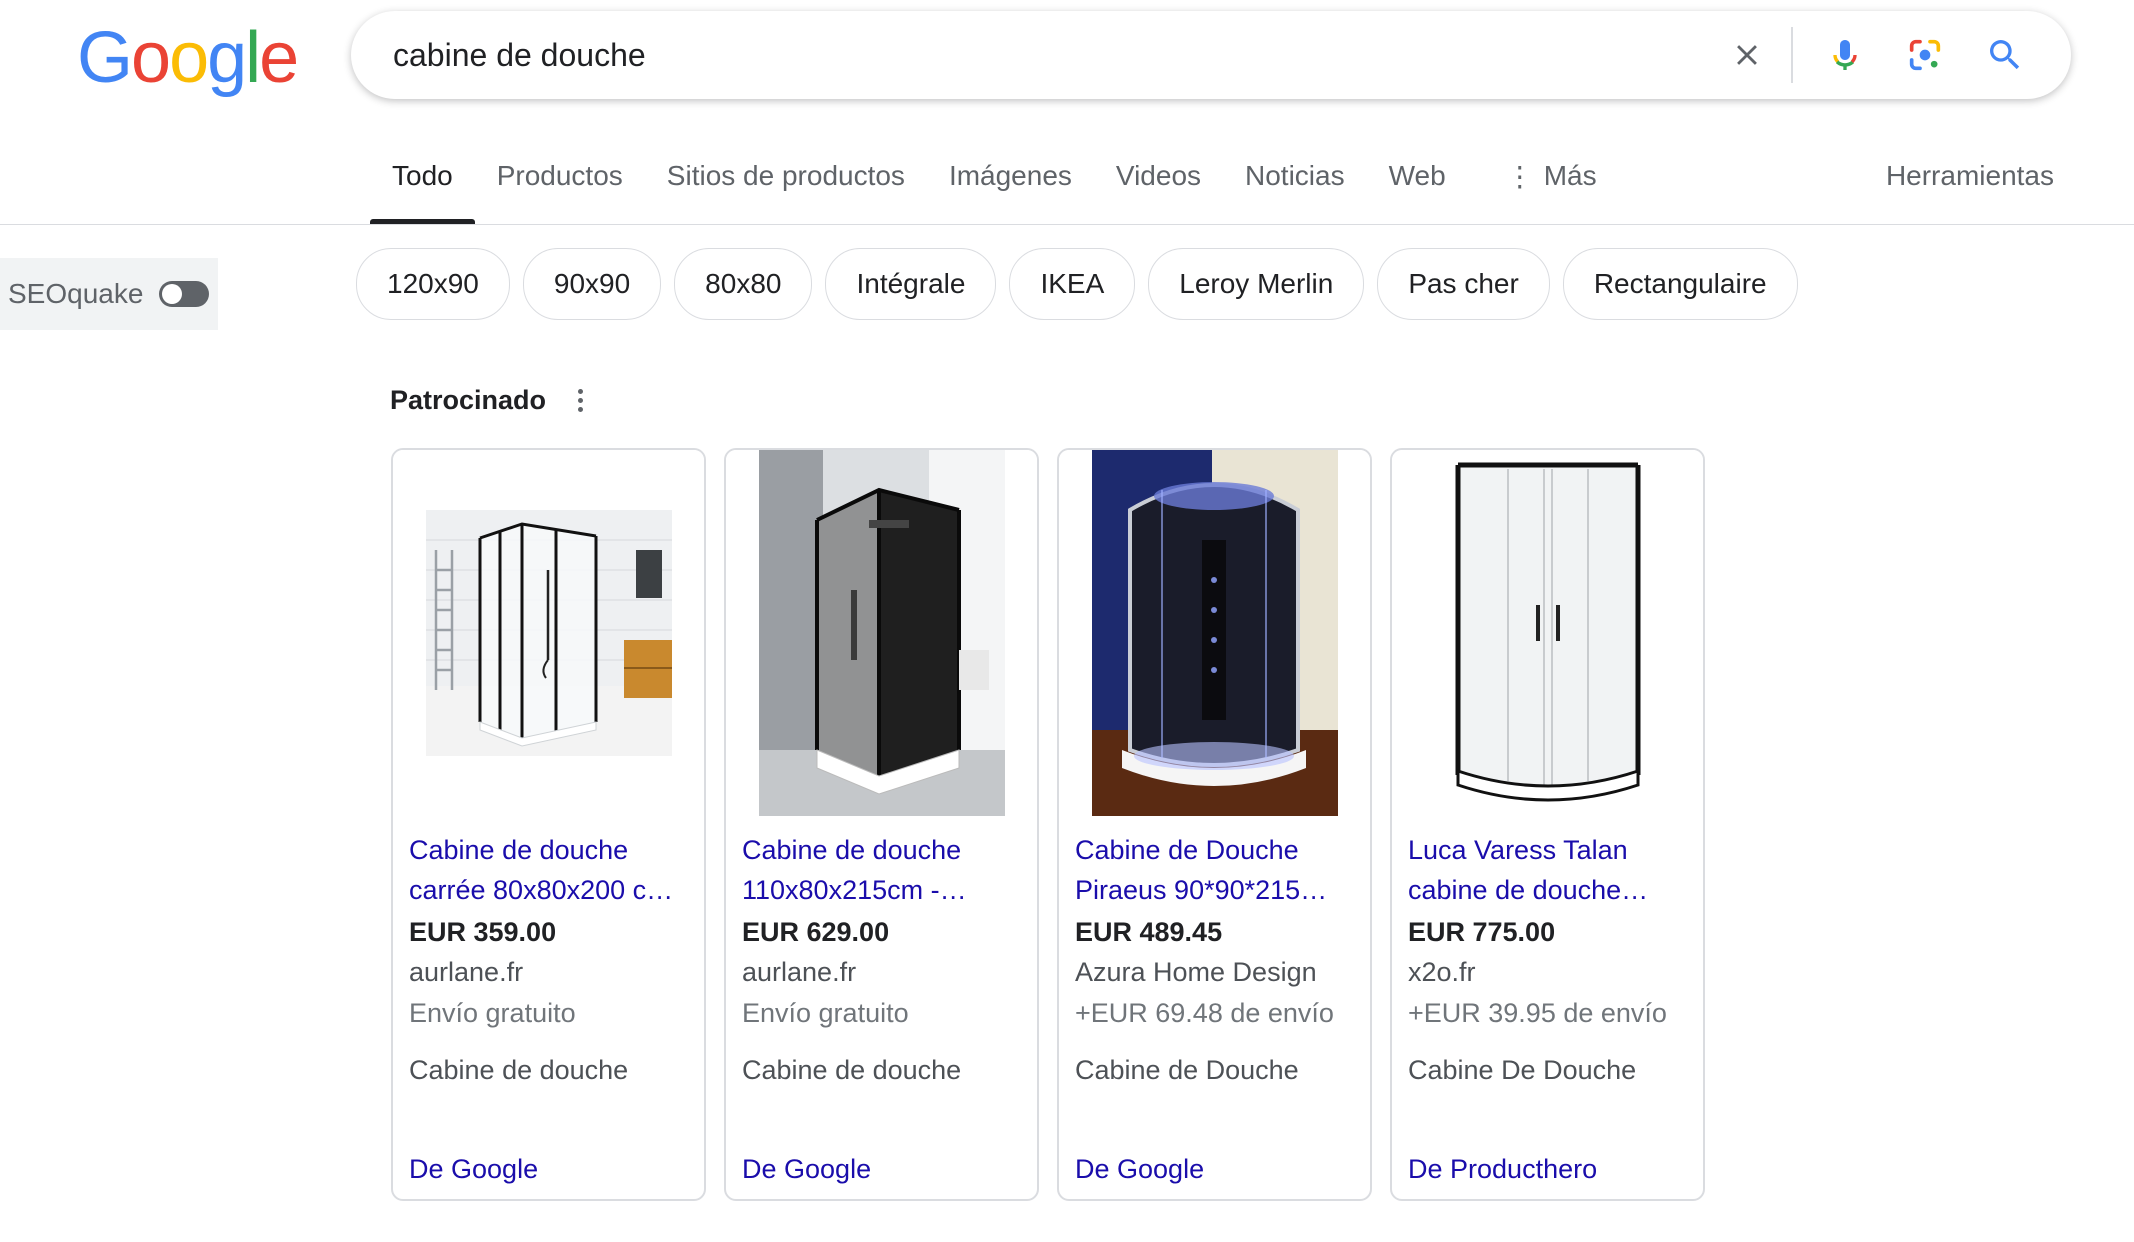 The width and height of the screenshot is (2134, 1242). I want to click on tabs-divider, so click(1067, 224).